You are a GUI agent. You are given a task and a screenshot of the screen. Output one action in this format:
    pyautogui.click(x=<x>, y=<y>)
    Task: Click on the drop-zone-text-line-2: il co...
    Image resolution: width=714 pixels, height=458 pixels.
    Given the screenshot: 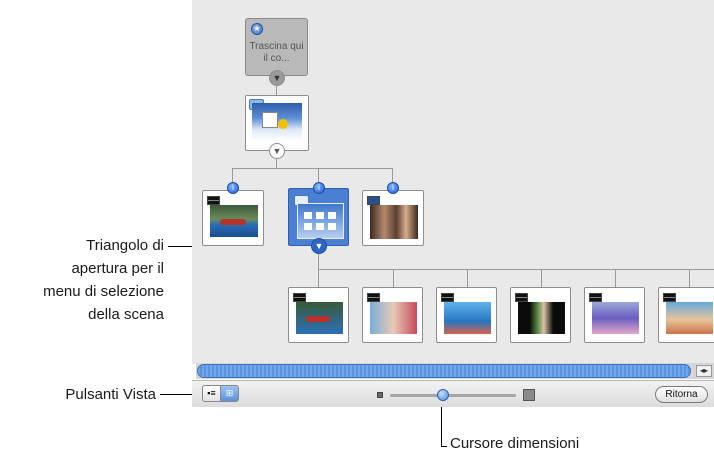 What is the action you would take?
    pyautogui.click(x=276, y=58)
    